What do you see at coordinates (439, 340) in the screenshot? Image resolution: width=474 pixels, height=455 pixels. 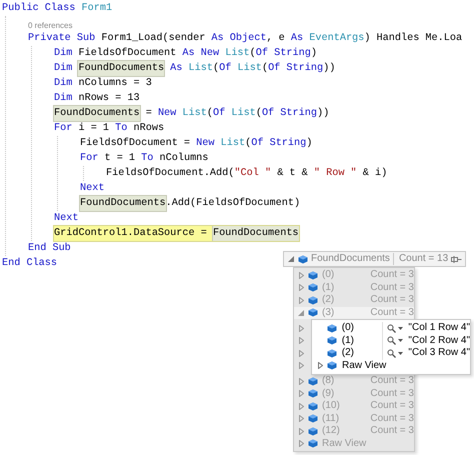 I see `item-value: "Col 2 Row 4"` at bounding box center [439, 340].